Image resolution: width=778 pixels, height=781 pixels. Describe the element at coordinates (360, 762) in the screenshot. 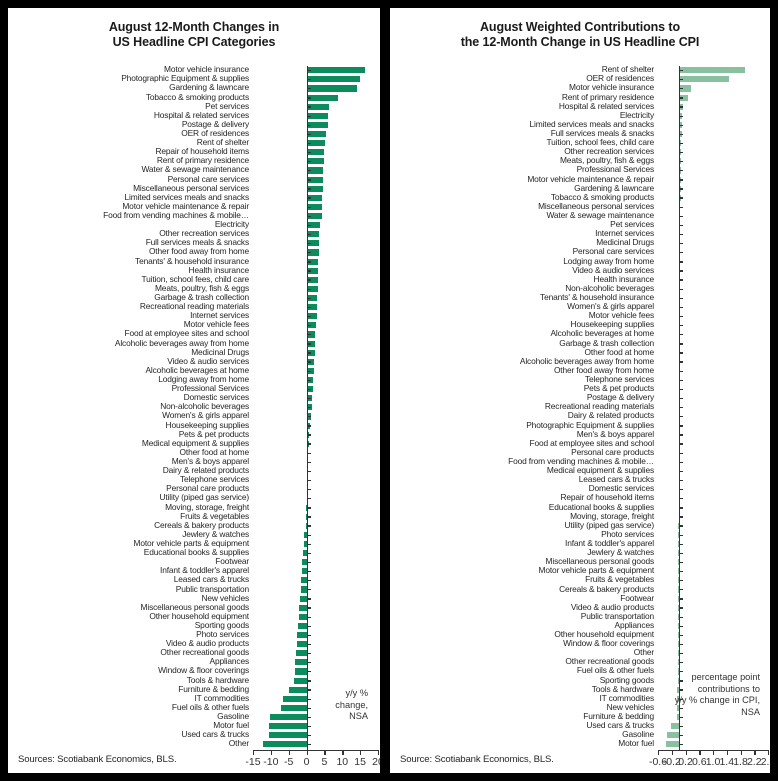

I see `x-axis-tick-label: 15` at that location.